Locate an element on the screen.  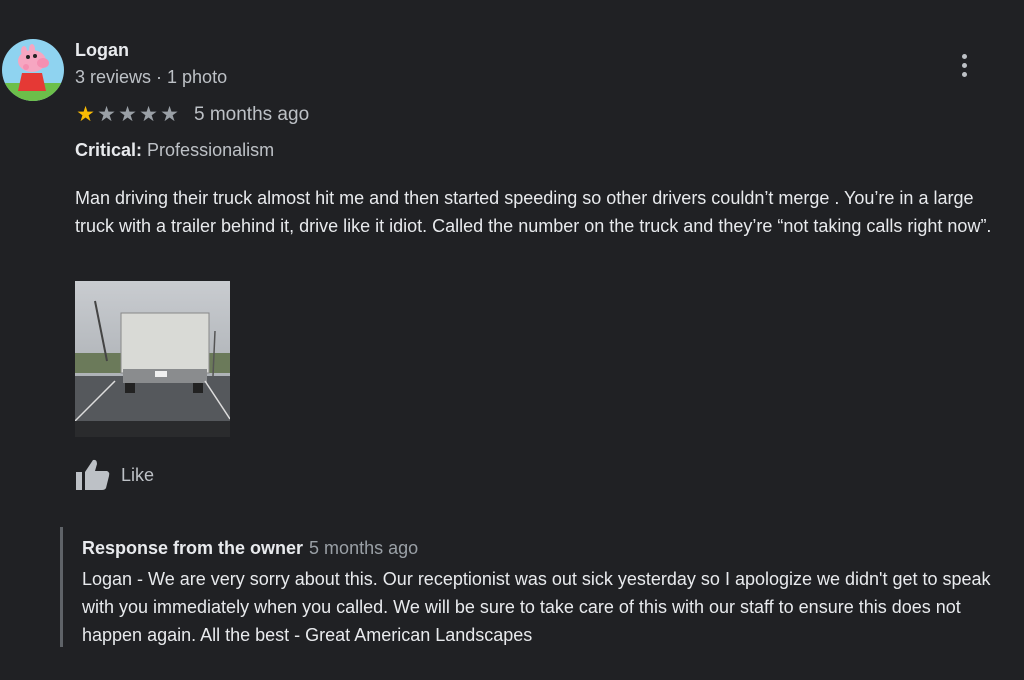
owner-response-title: Response from the owner is located at coordinates (193, 548).